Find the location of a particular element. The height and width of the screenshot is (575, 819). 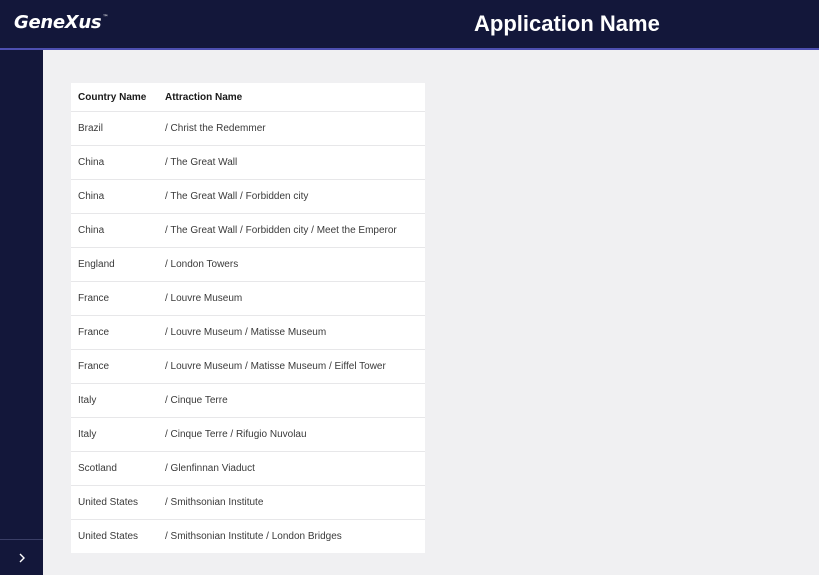

genexus-logo: GeneXus™ is located at coordinates (61, 22).